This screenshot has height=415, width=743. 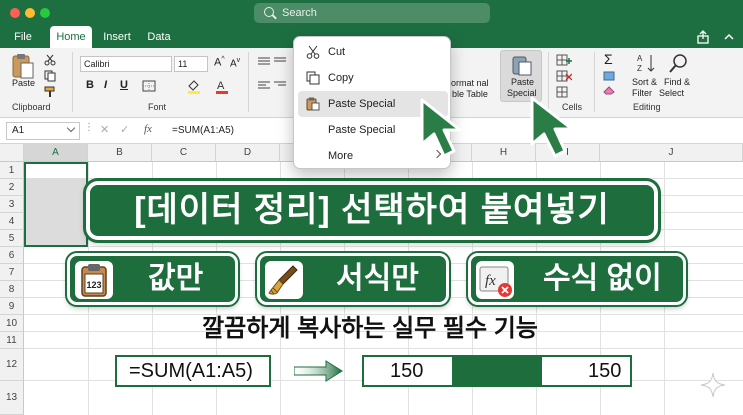 What do you see at coordinates (12, 187) in the screenshot?
I see `row-header: 2` at bounding box center [12, 187].